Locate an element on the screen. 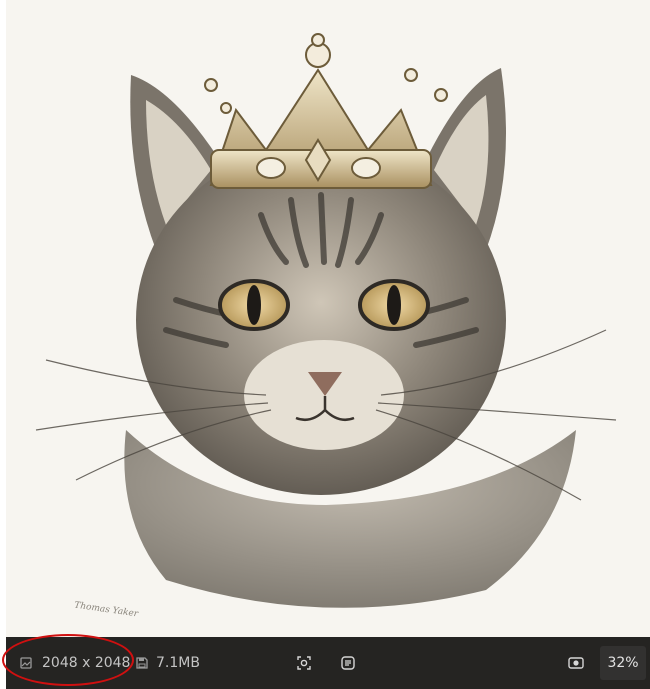 The height and width of the screenshot is (689, 650). image-info-icon is located at coordinates (348, 663).